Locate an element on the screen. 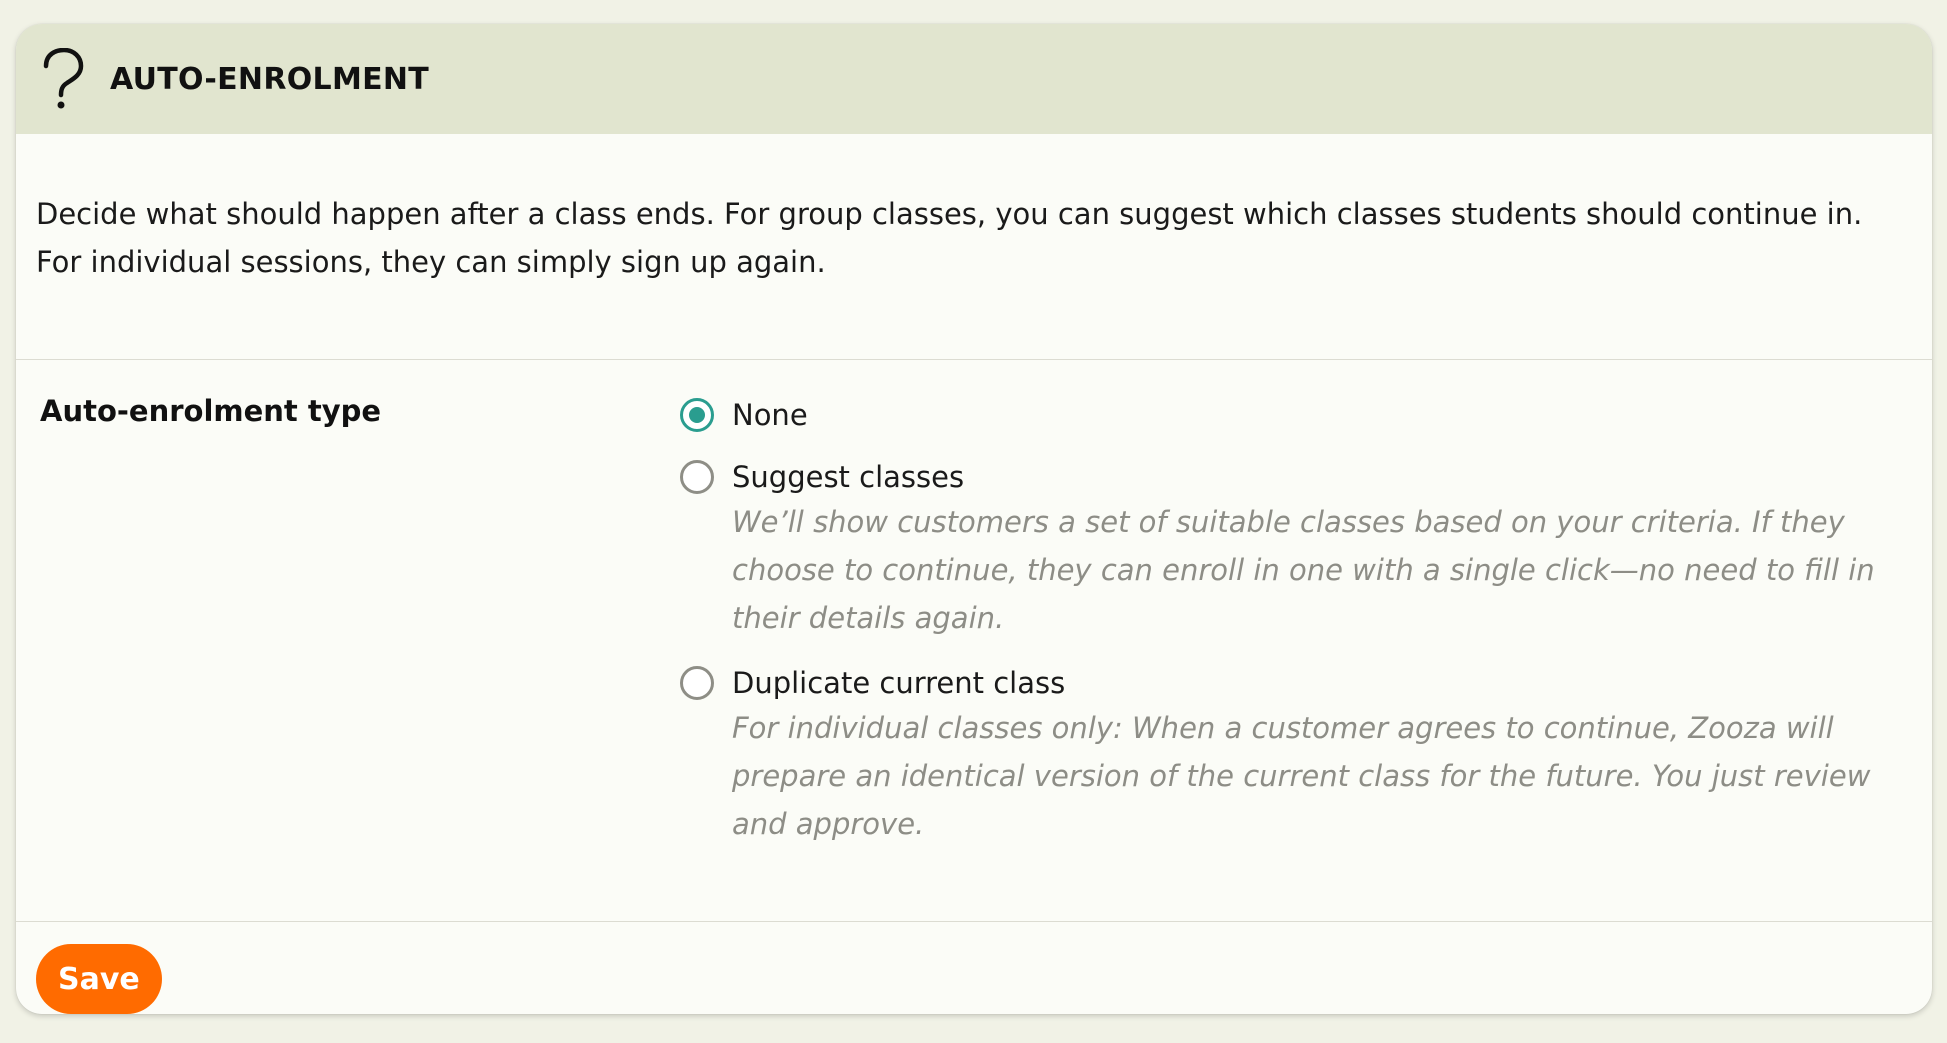 This screenshot has width=1947, height=1043. save-button: Save is located at coordinates (99, 979).